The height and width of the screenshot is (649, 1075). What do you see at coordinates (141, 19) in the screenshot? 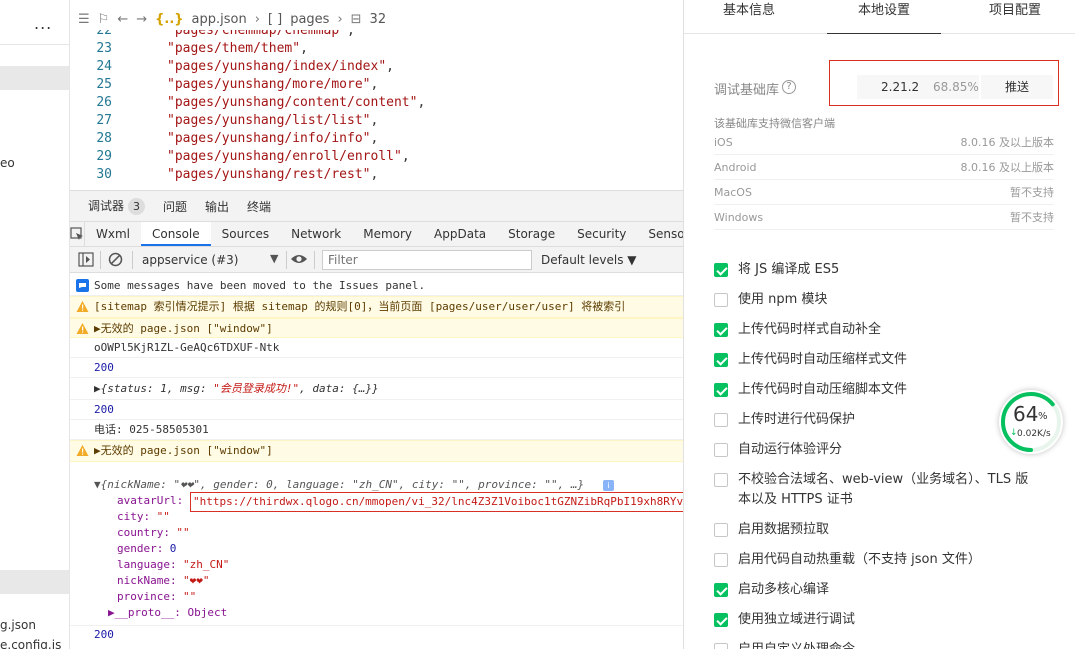
I see `forward-arrow-icon: →` at bounding box center [141, 19].